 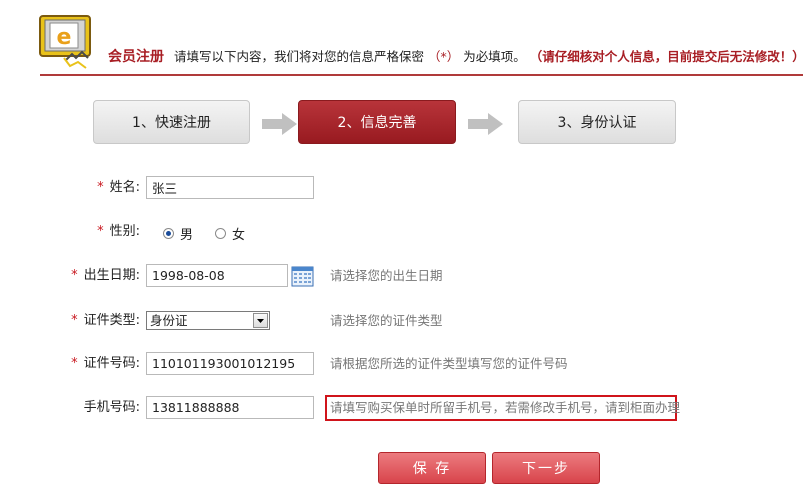 I want to click on step-complete-info: 2、信息完善, so click(x=377, y=122).